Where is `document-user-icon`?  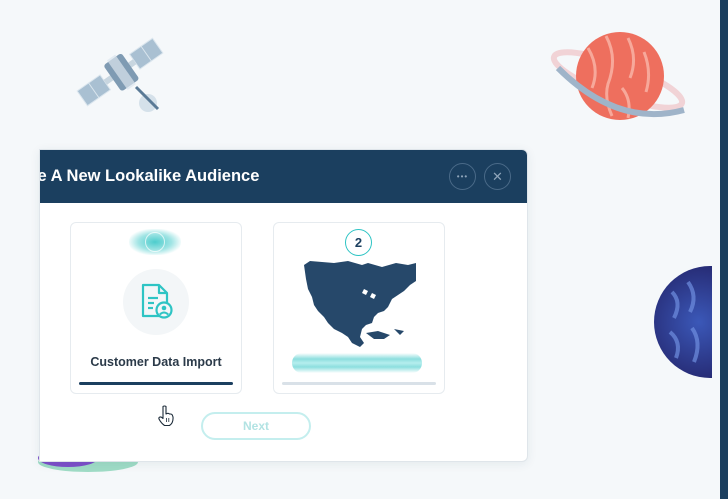 document-user-icon is located at coordinates (157, 301).